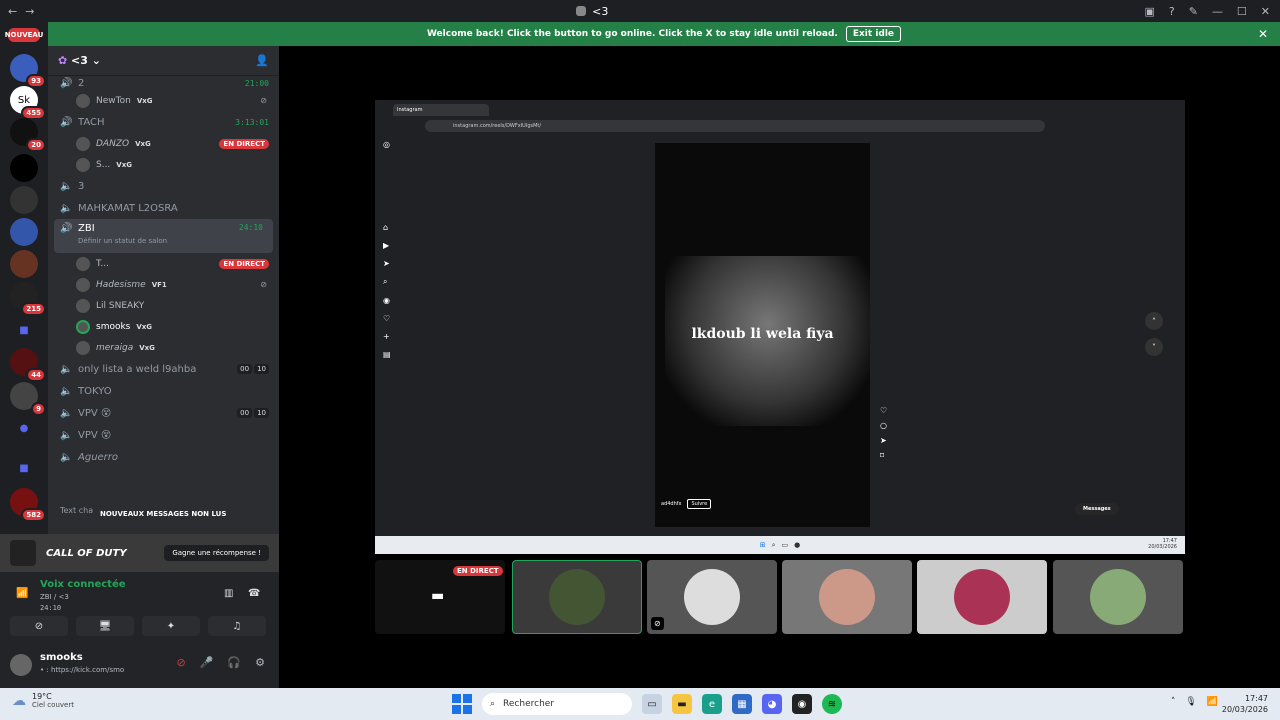 Image resolution: width=1280 pixels, height=720 pixels. Describe the element at coordinates (28, 505) in the screenshot. I see `server-icon: 582` at that location.